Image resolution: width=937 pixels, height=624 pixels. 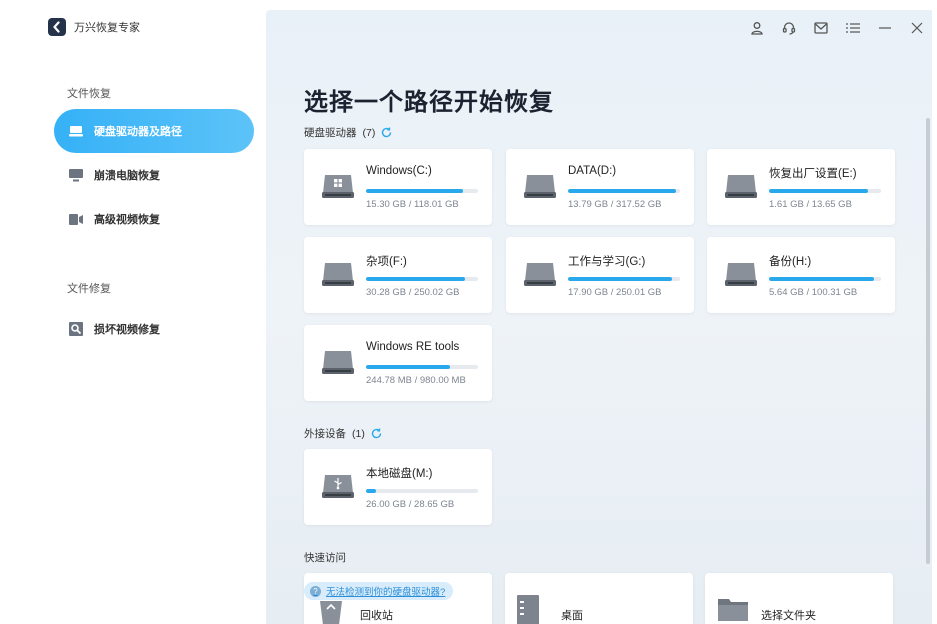 What do you see at coordinates (821, 28) in the screenshot?
I see `mail-icon` at bounding box center [821, 28].